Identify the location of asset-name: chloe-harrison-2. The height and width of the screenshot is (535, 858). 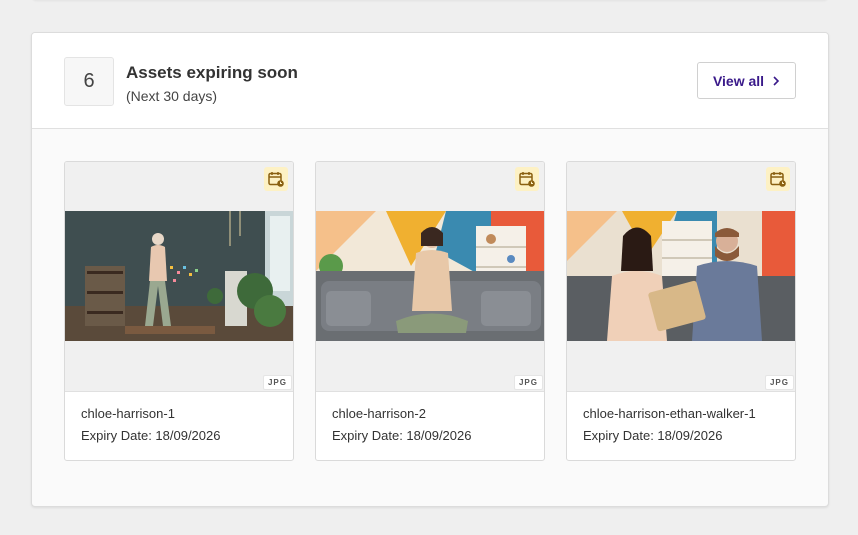
(379, 413).